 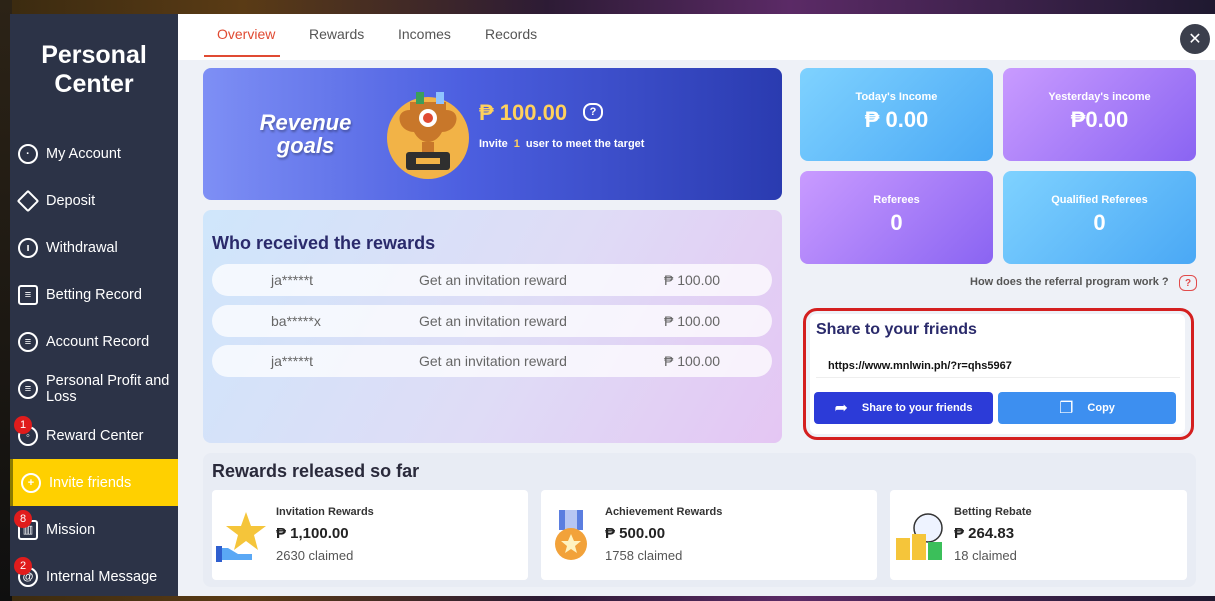 I want to click on qualified-referees-label: Qualified Referees, so click(x=1099, y=200).